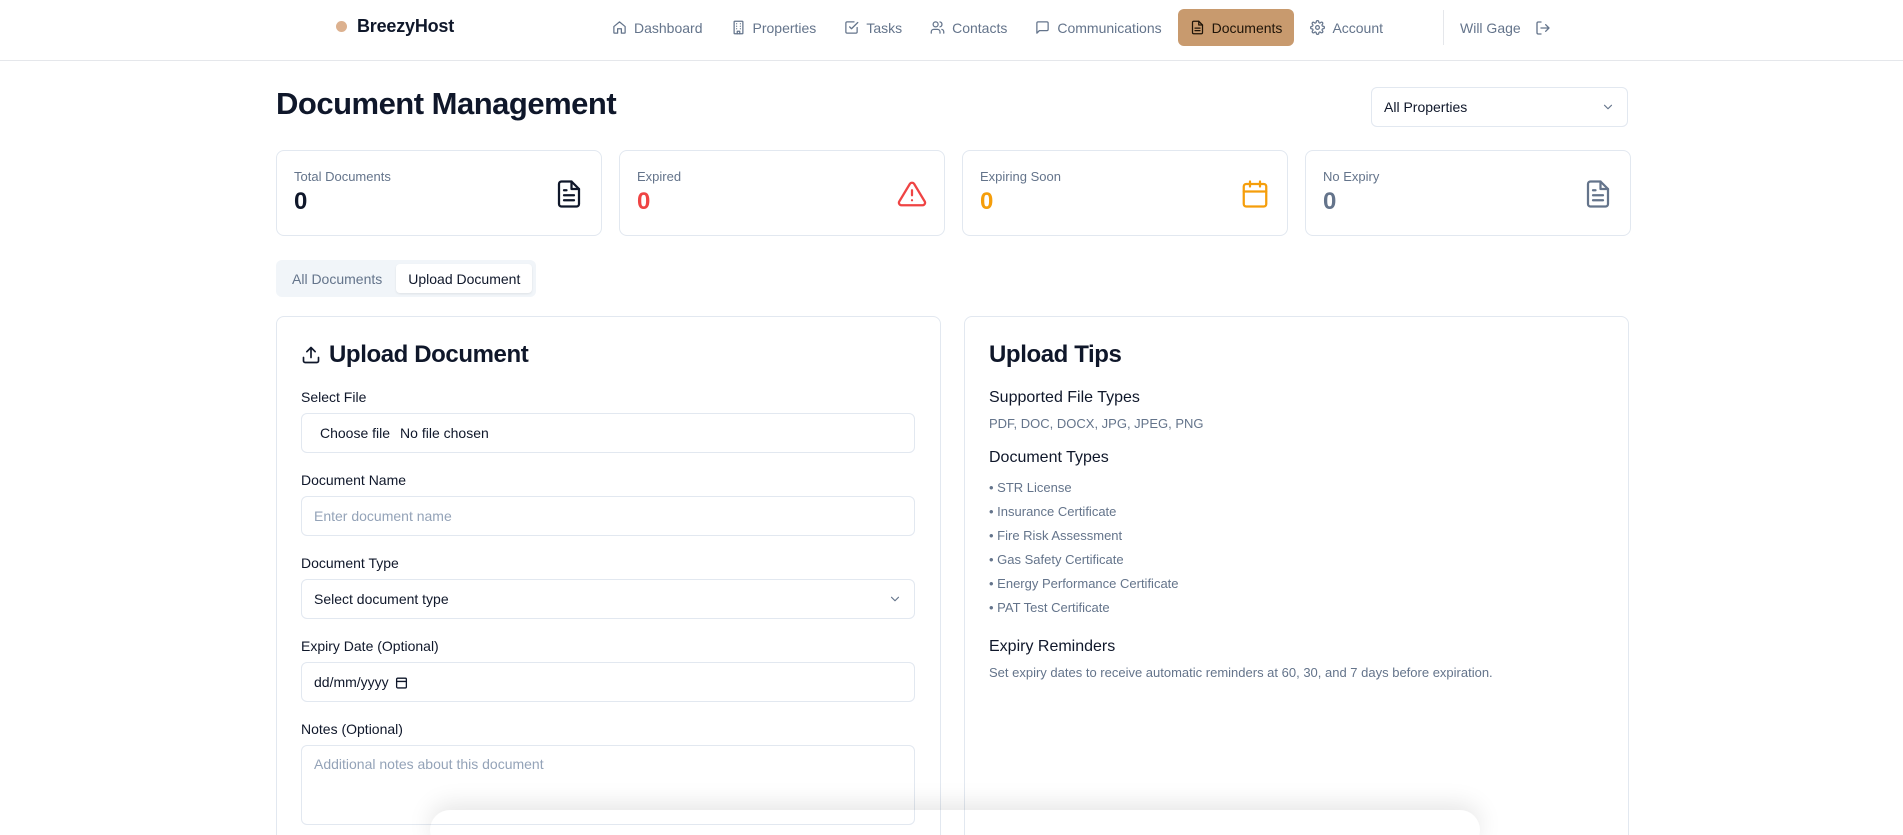 The height and width of the screenshot is (835, 1903). I want to click on choose-file-button: Choose file, so click(355, 433).